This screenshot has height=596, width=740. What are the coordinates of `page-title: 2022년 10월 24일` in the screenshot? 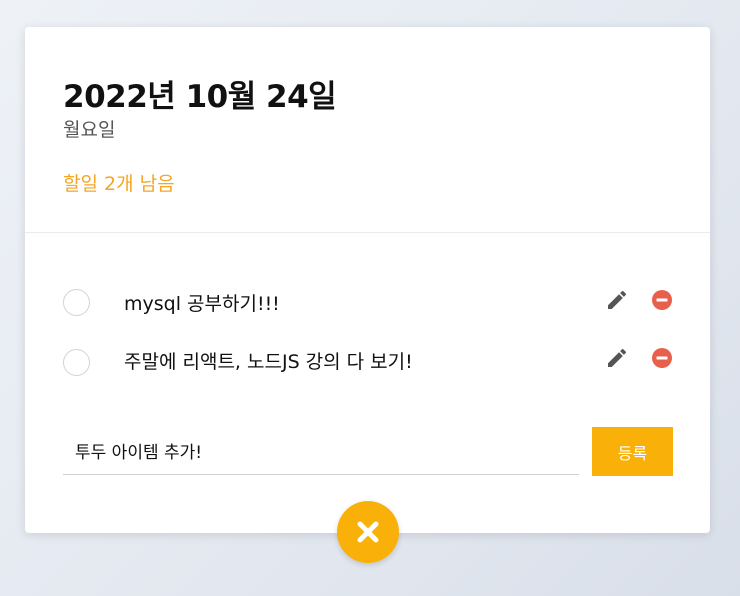 It's located at (200, 97).